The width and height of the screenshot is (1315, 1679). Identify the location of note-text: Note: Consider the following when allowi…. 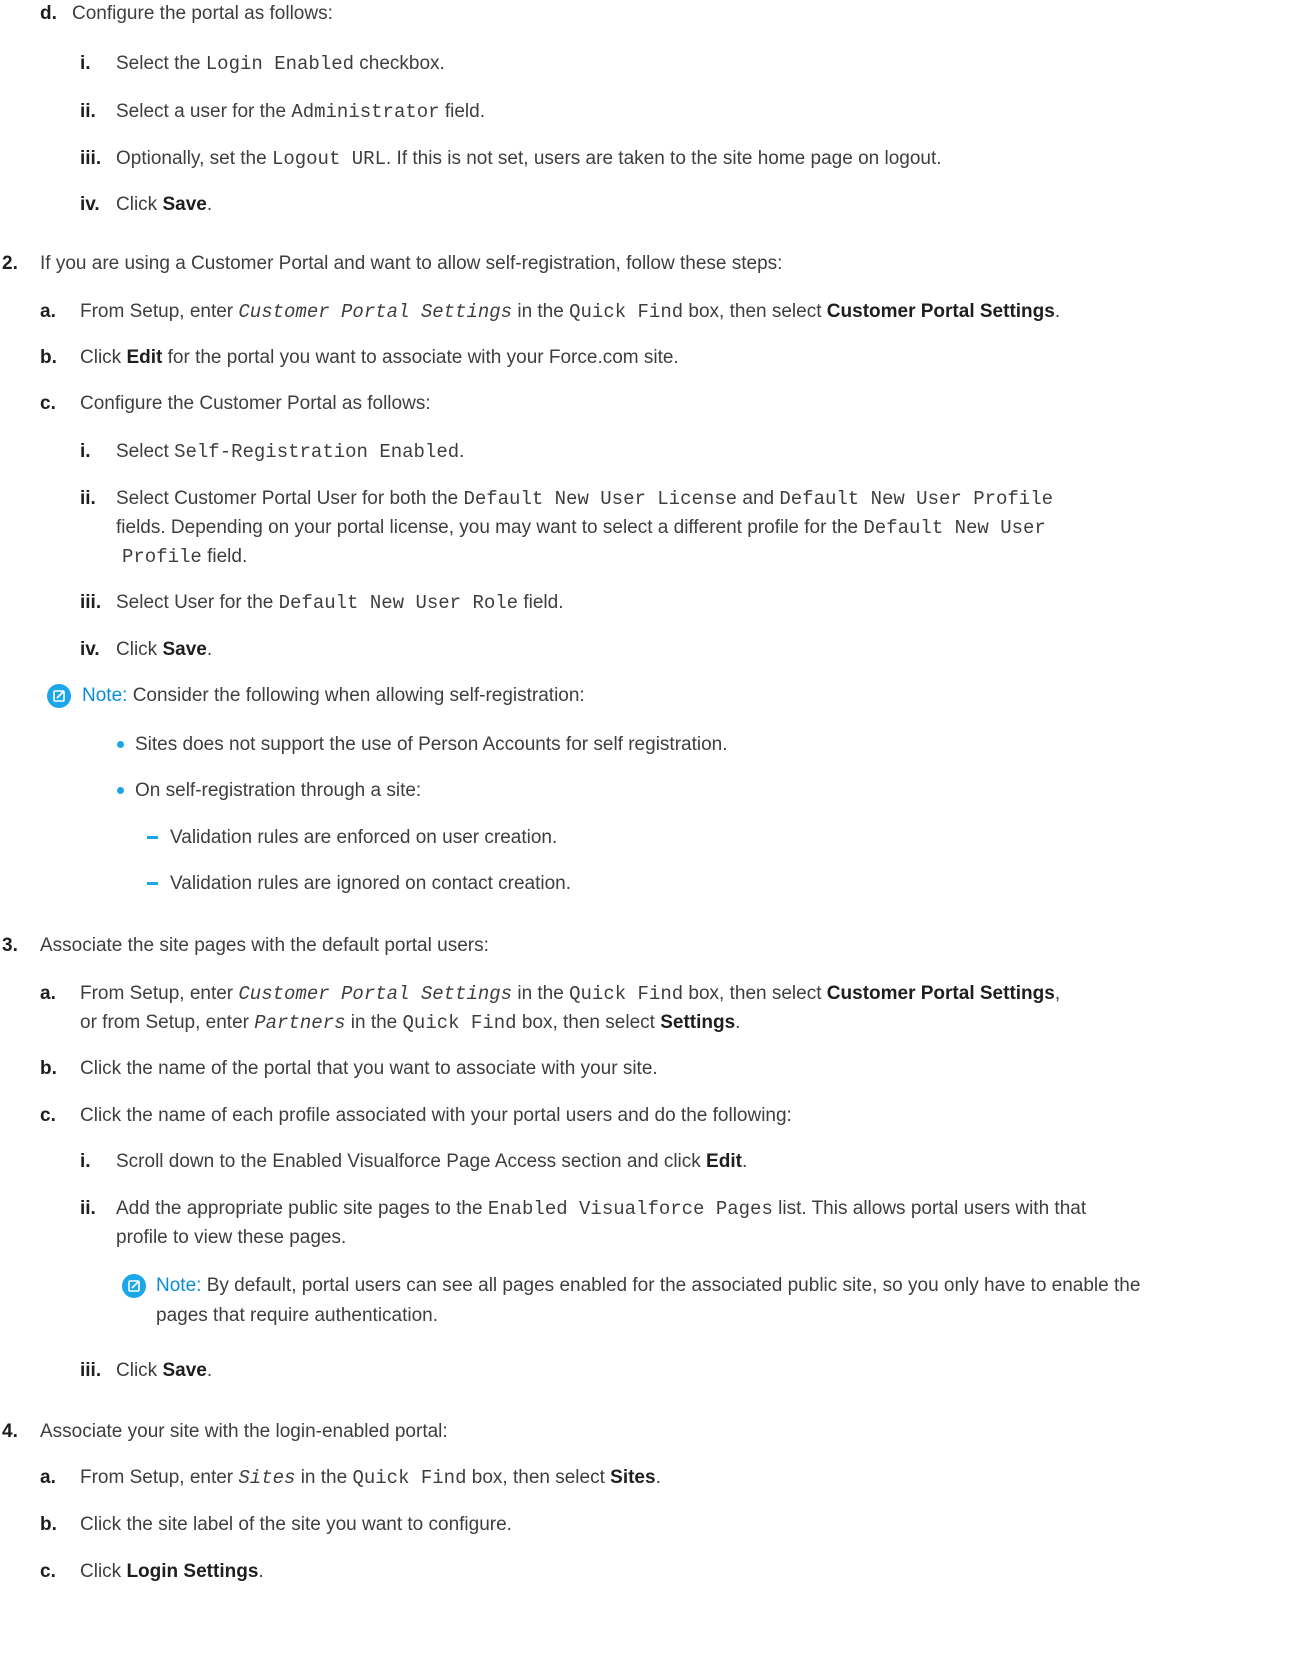
(333, 695).